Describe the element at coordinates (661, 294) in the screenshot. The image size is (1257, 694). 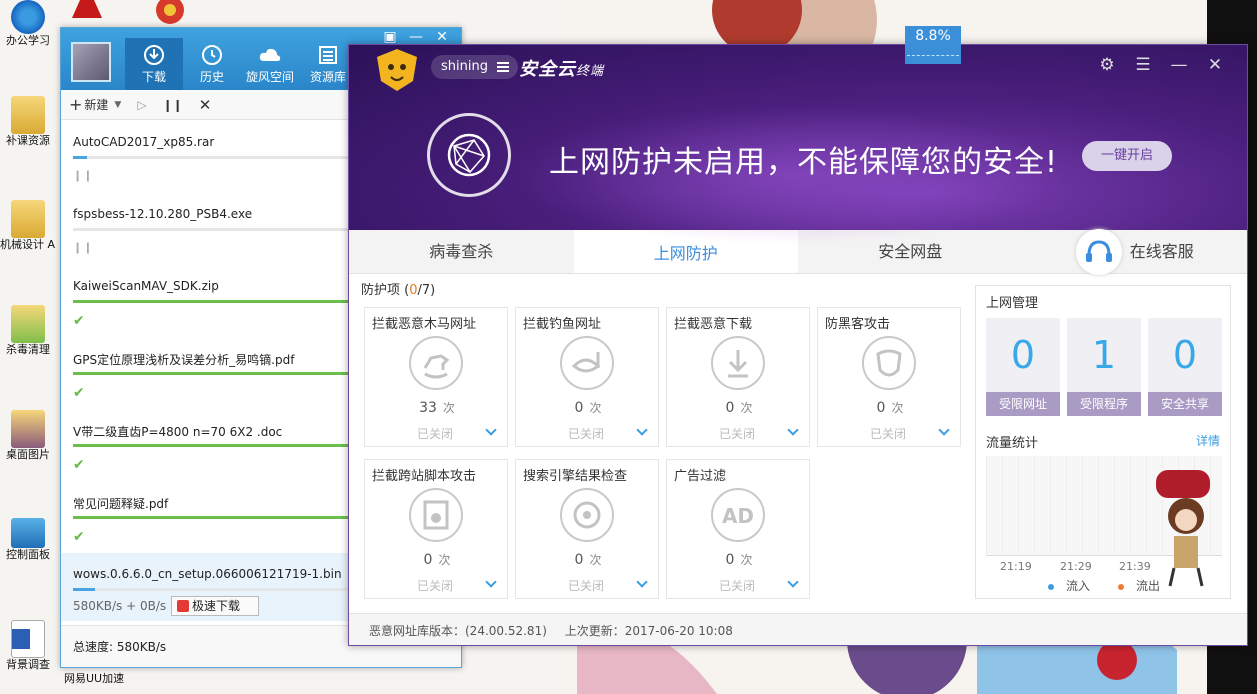
I see `protection-items-panel: 防护项 (0/7)` at that location.